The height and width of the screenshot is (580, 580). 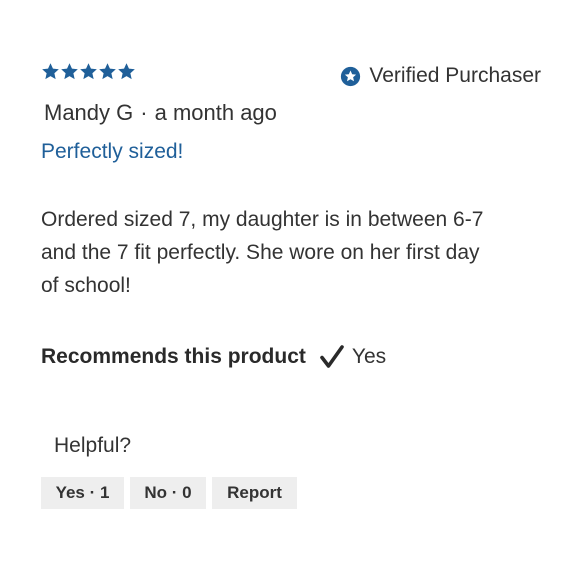 What do you see at coordinates (82, 493) in the screenshot?
I see `helpful-yes-button: Yes · 1` at bounding box center [82, 493].